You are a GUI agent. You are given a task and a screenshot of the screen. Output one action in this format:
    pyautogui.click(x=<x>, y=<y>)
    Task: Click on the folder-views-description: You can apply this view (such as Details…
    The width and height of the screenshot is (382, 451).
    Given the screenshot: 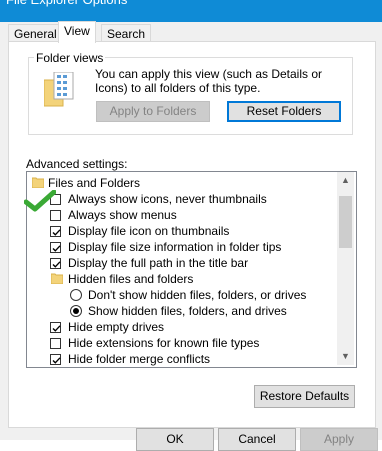 What is the action you would take?
    pyautogui.click(x=209, y=81)
    